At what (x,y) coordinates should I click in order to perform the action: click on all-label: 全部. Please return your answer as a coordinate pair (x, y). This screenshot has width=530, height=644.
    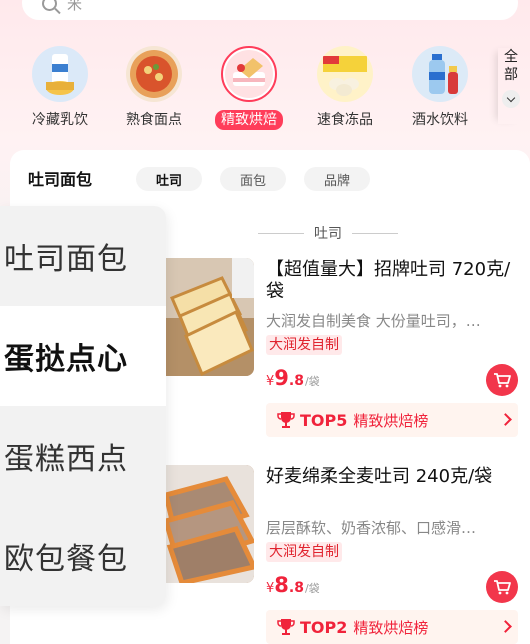
    Looking at the image, I should click on (511, 66).